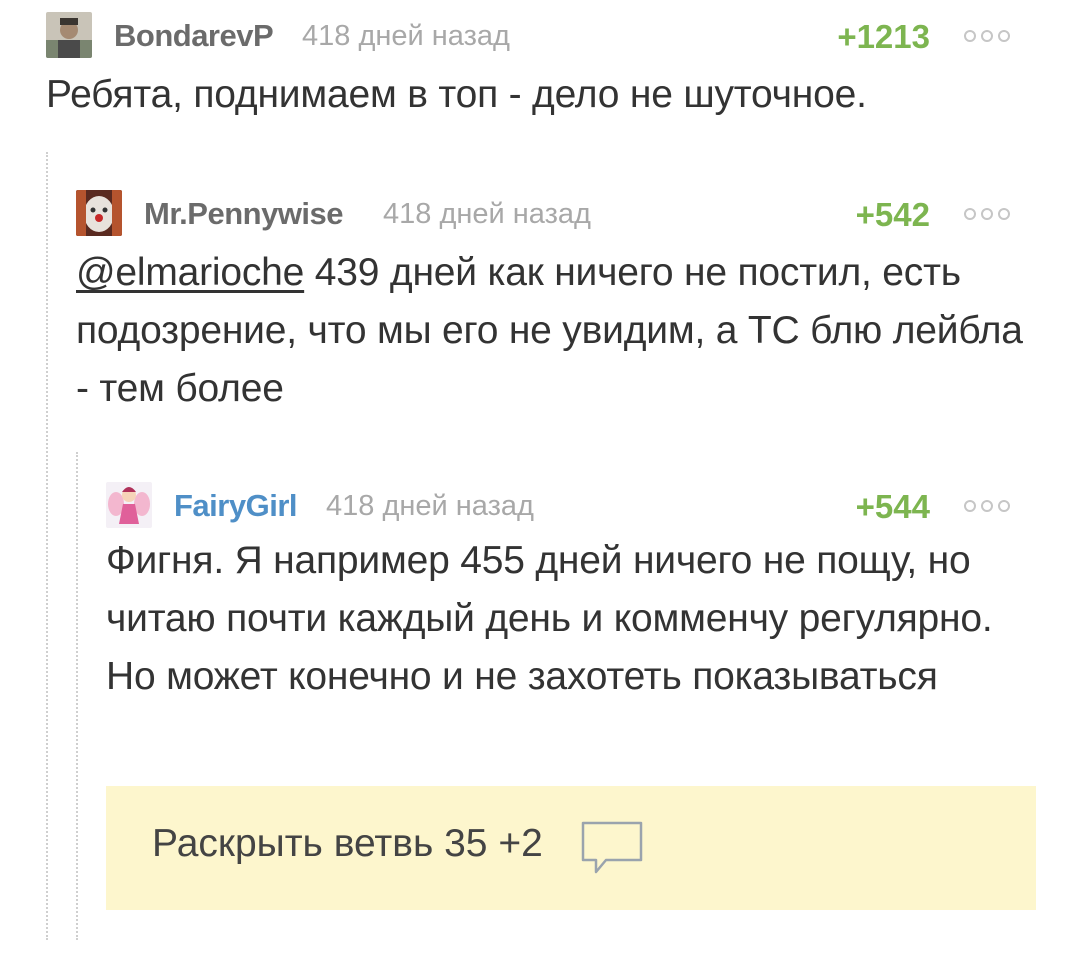  Describe the element at coordinates (236, 506) in the screenshot. I see `author-nick: FairyGirl` at that location.